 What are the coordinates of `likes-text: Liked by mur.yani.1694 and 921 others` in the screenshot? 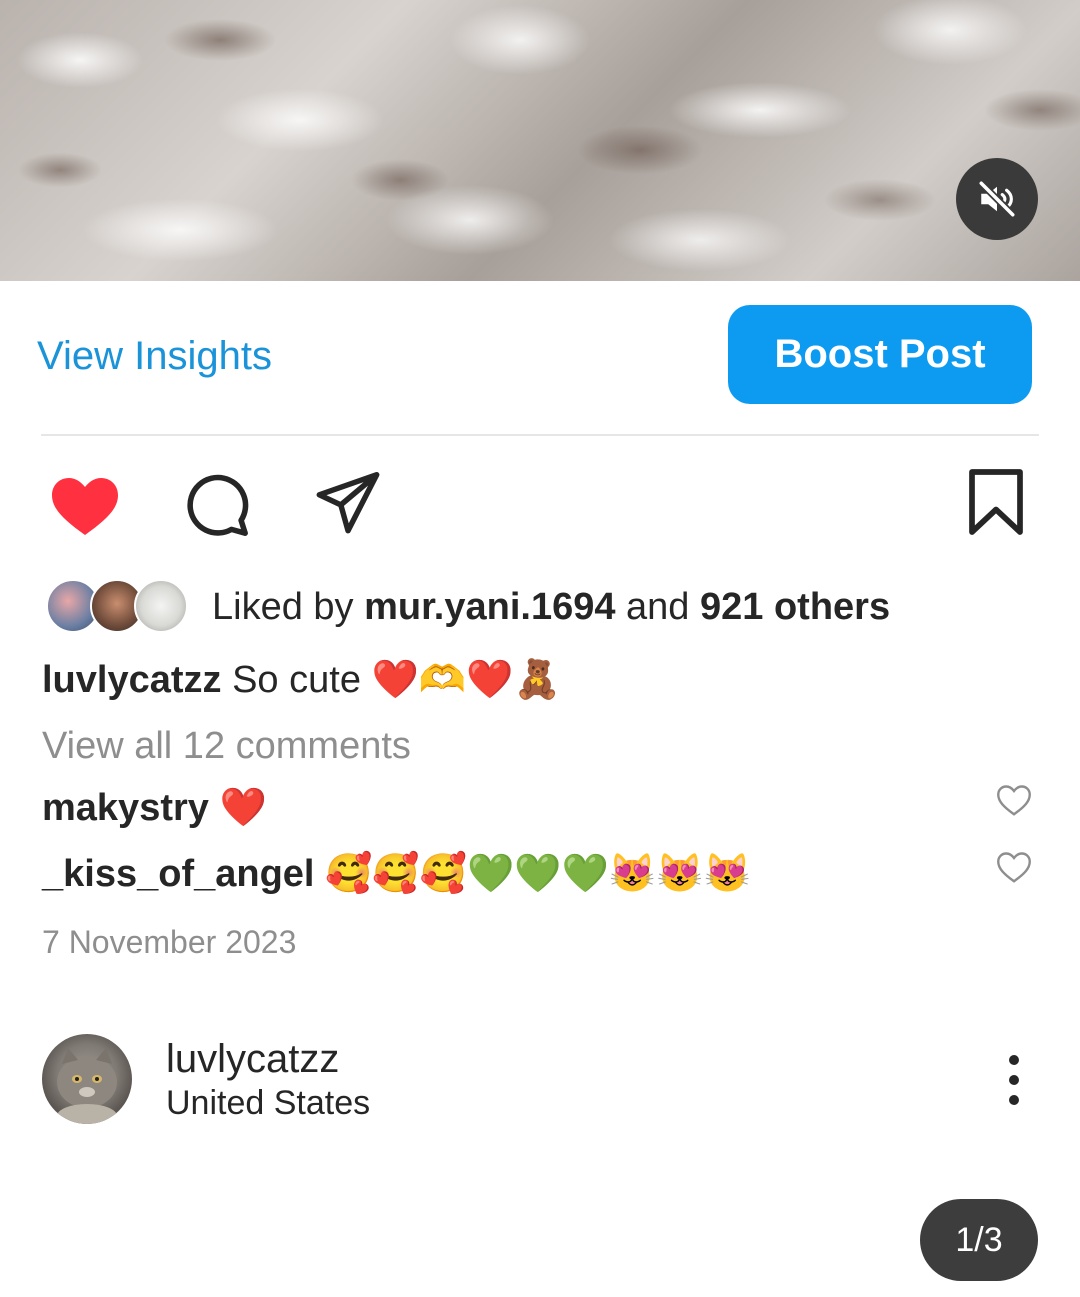 It's located at (551, 607).